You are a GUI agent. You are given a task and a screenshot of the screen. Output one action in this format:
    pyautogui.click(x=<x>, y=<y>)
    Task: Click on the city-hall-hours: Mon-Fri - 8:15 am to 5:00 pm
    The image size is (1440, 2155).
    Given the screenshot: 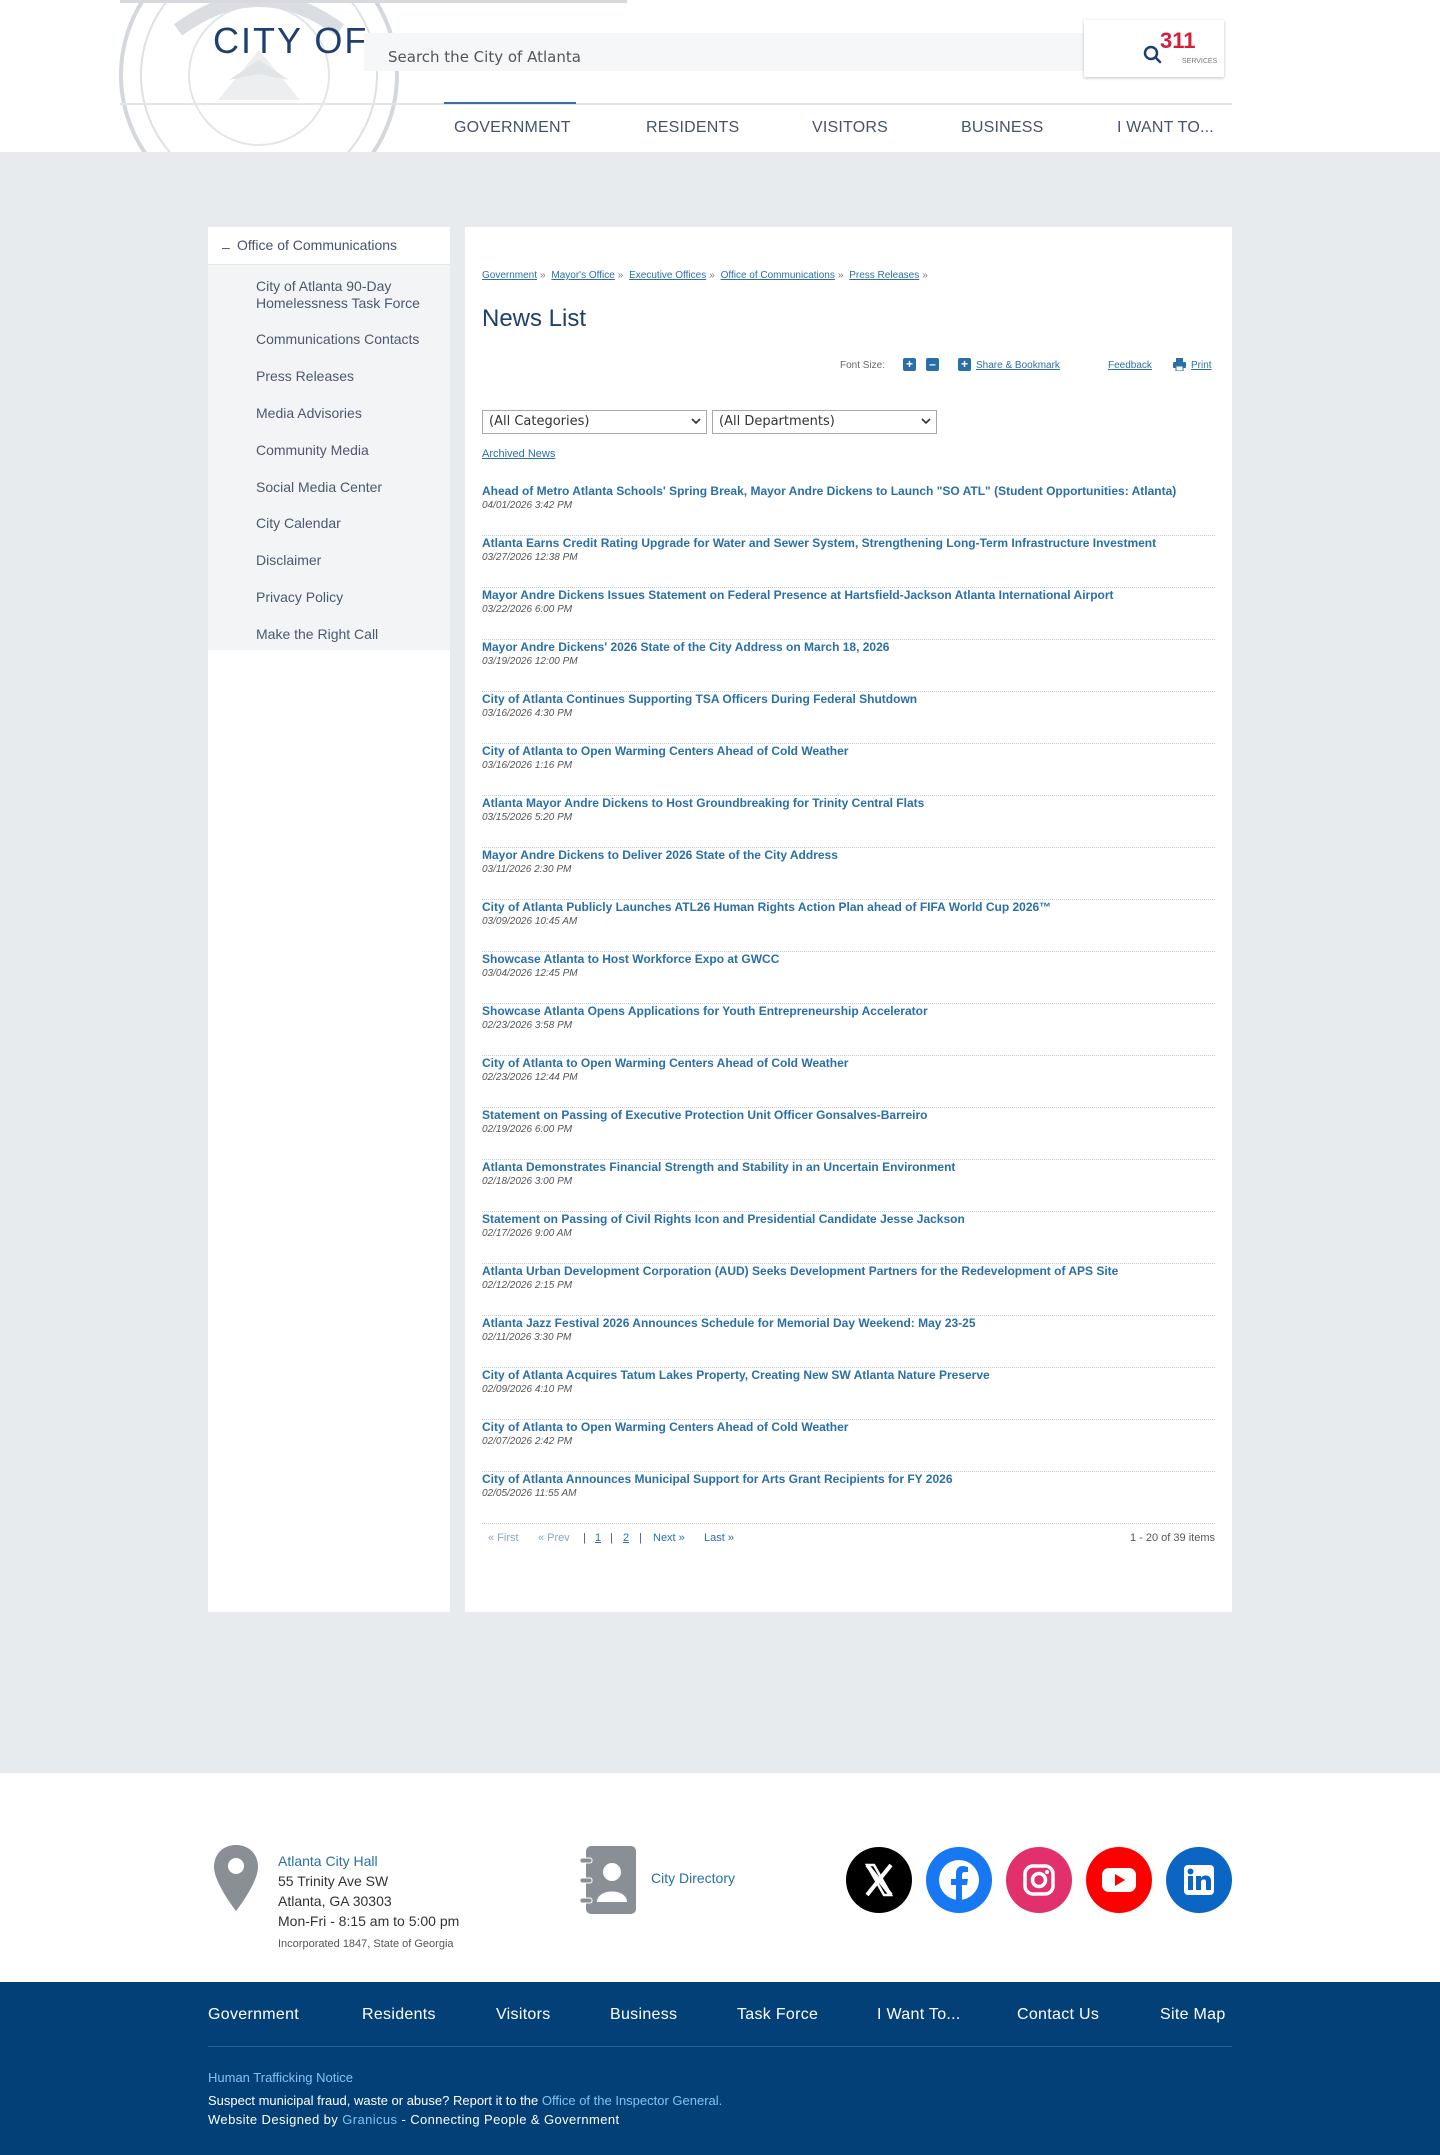 What is the action you would take?
    pyautogui.click(x=369, y=1921)
    